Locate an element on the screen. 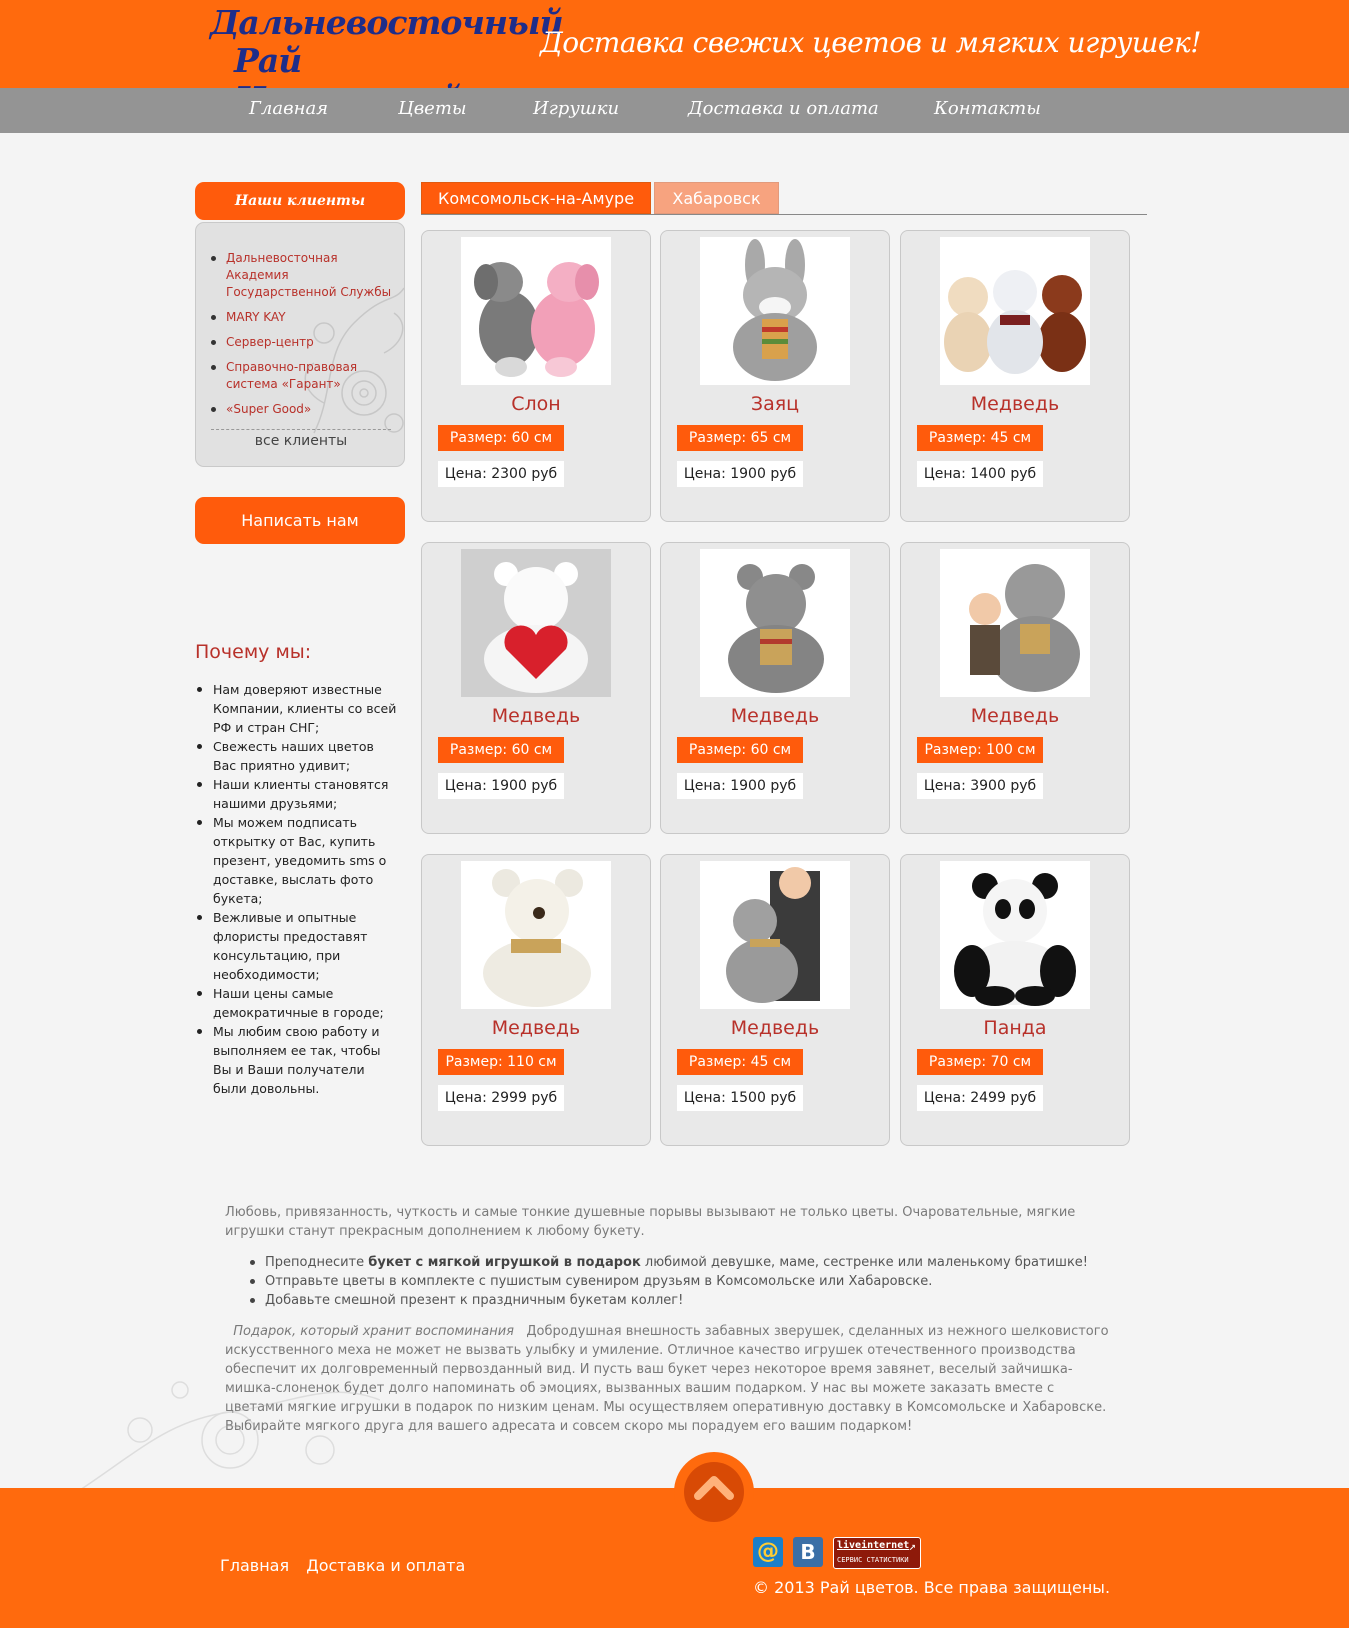 The width and height of the screenshot is (1349, 1628). liveinternet-counter: liveinternet ↗ СЕРВИС СТАТИСТИКИ is located at coordinates (877, 1553).